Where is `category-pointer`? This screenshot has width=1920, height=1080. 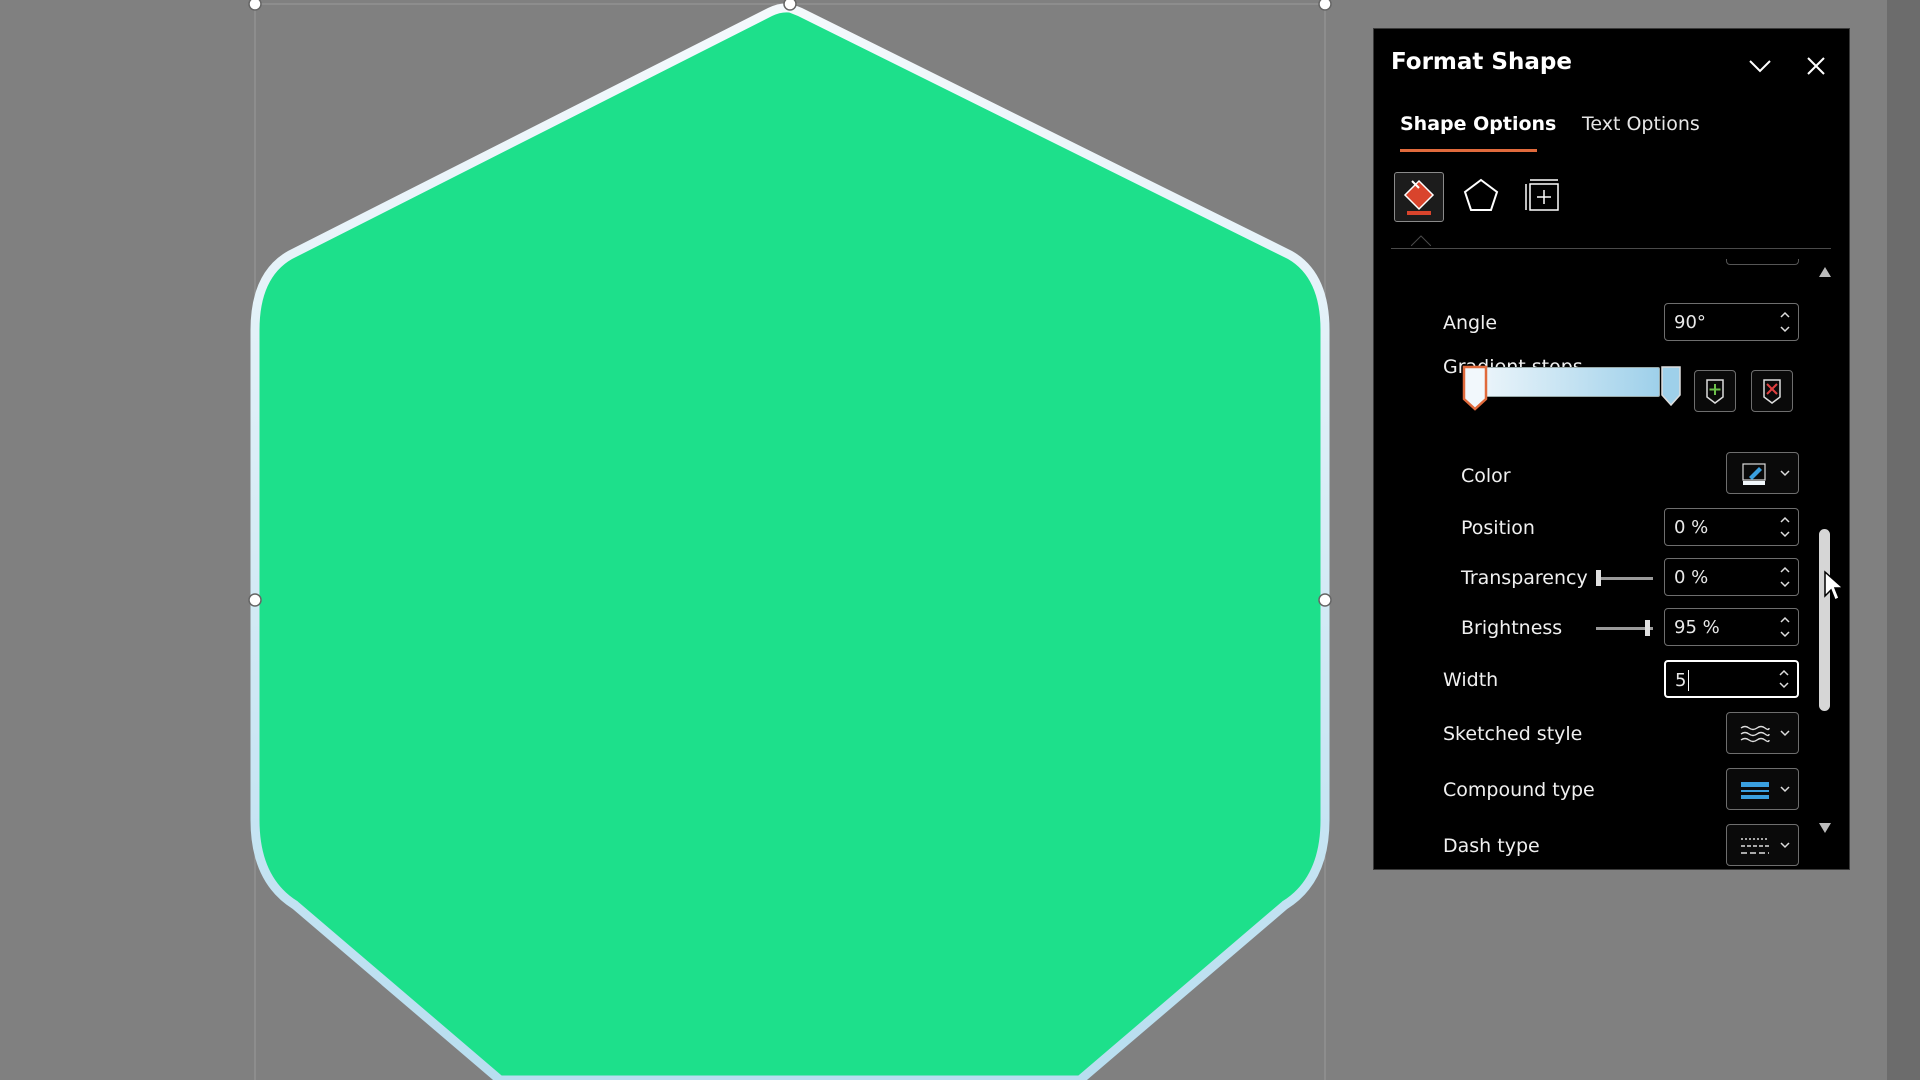
category-pointer is located at coordinates (1421, 240).